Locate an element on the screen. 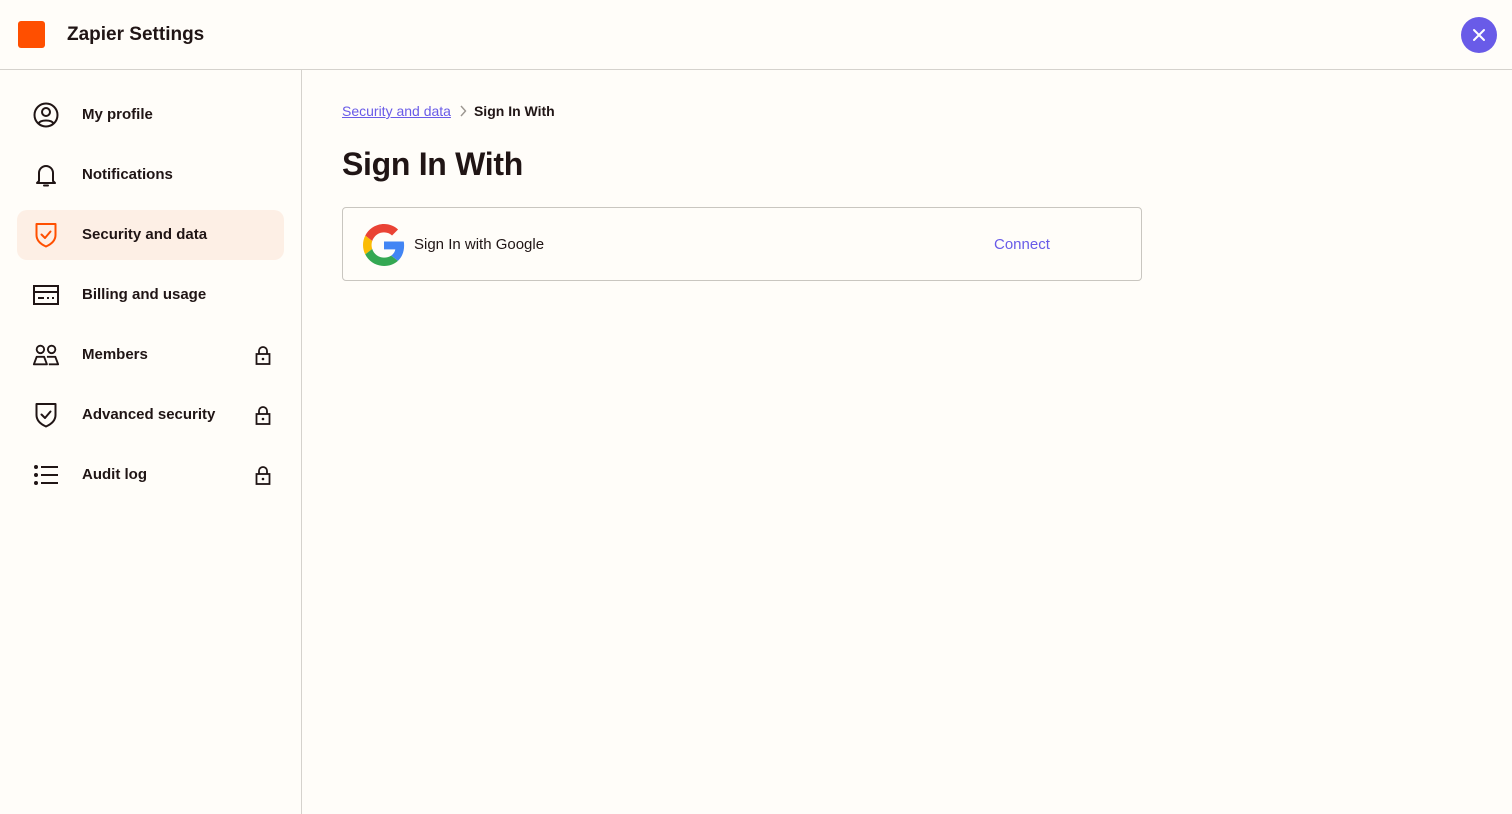 The width and height of the screenshot is (1512, 814). sidebar-item-security-and-data: Security and data is located at coordinates (150, 235).